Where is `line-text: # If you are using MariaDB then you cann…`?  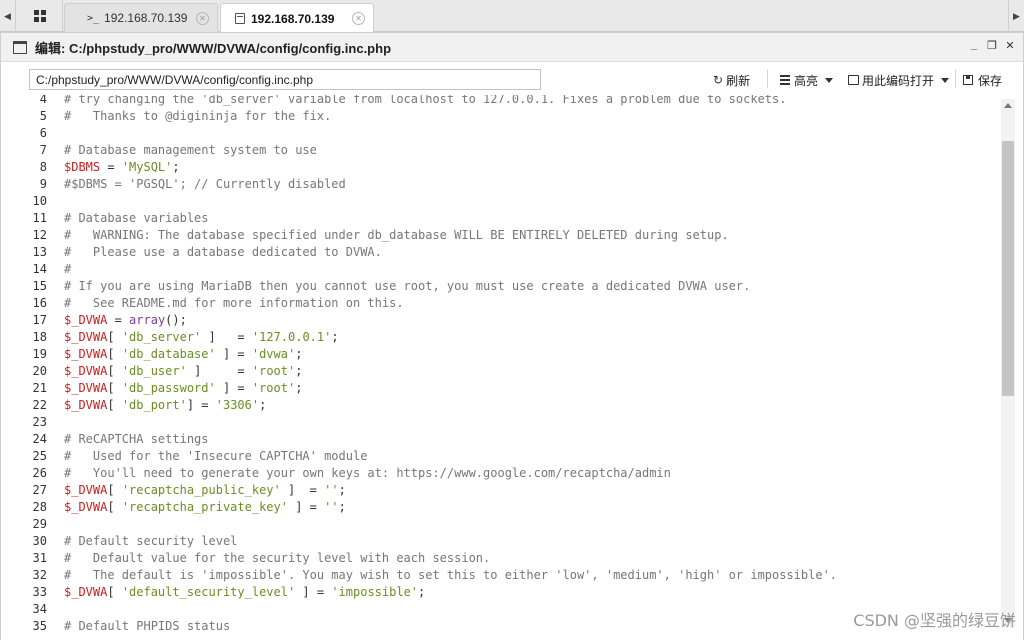
line-text: # If you are using MariaDB then you cann… is located at coordinates (407, 286).